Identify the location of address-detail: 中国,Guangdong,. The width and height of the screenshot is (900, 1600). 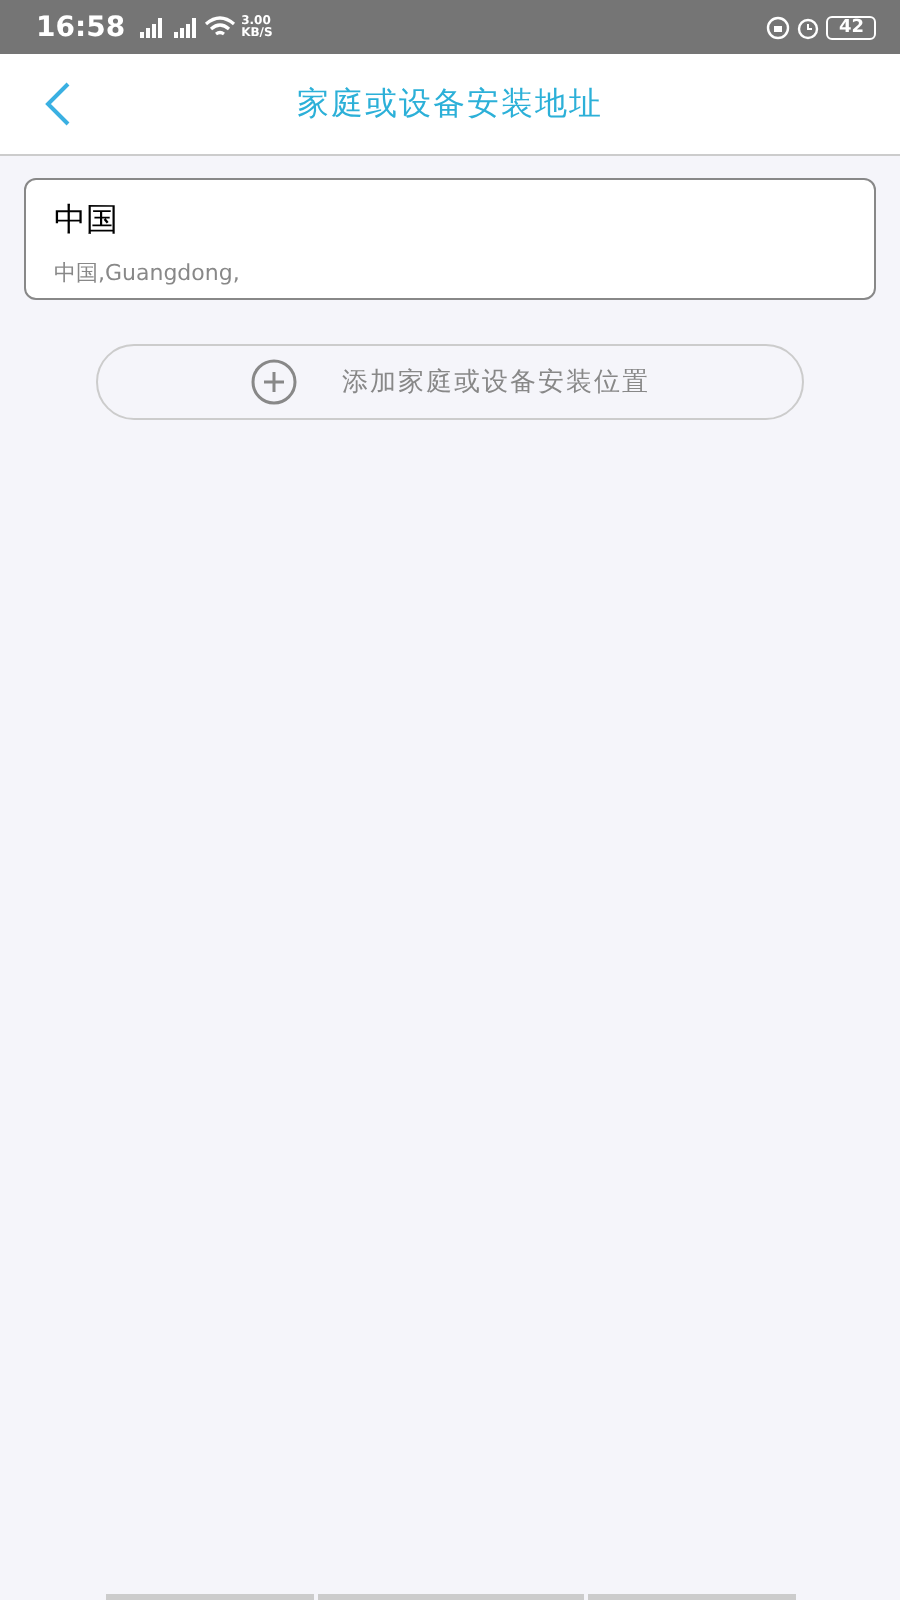
(148, 273).